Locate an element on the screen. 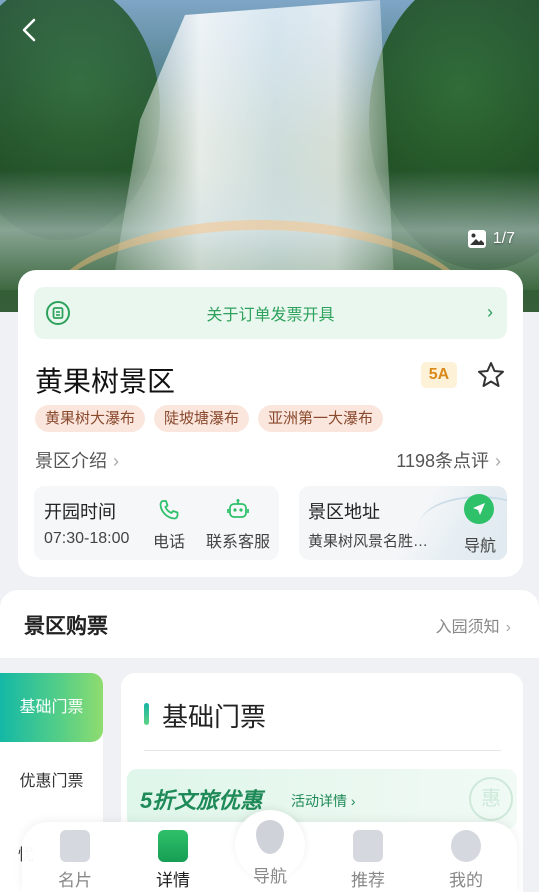 This screenshot has width=539, height=892. nav-label: 详情 is located at coordinates (173, 880).